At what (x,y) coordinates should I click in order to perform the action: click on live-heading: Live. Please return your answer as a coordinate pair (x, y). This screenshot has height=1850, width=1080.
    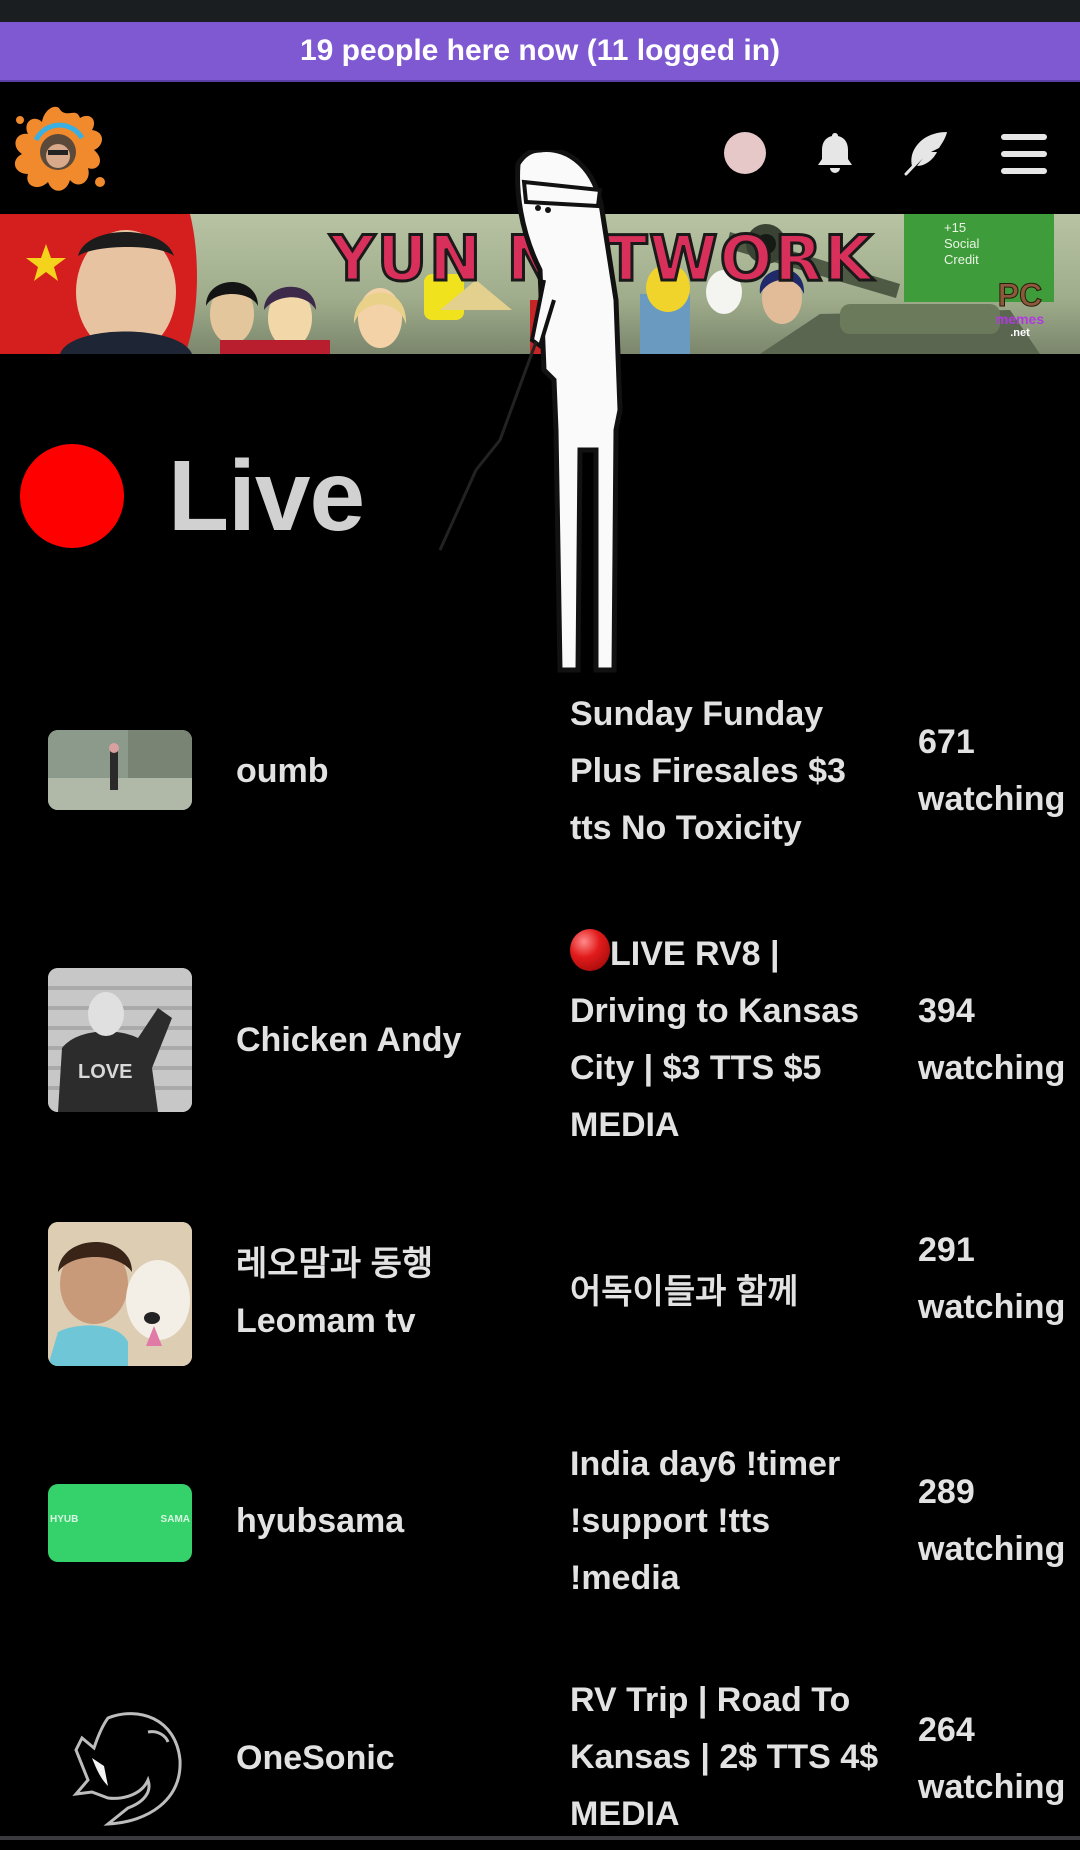
    Looking at the image, I should click on (266, 495).